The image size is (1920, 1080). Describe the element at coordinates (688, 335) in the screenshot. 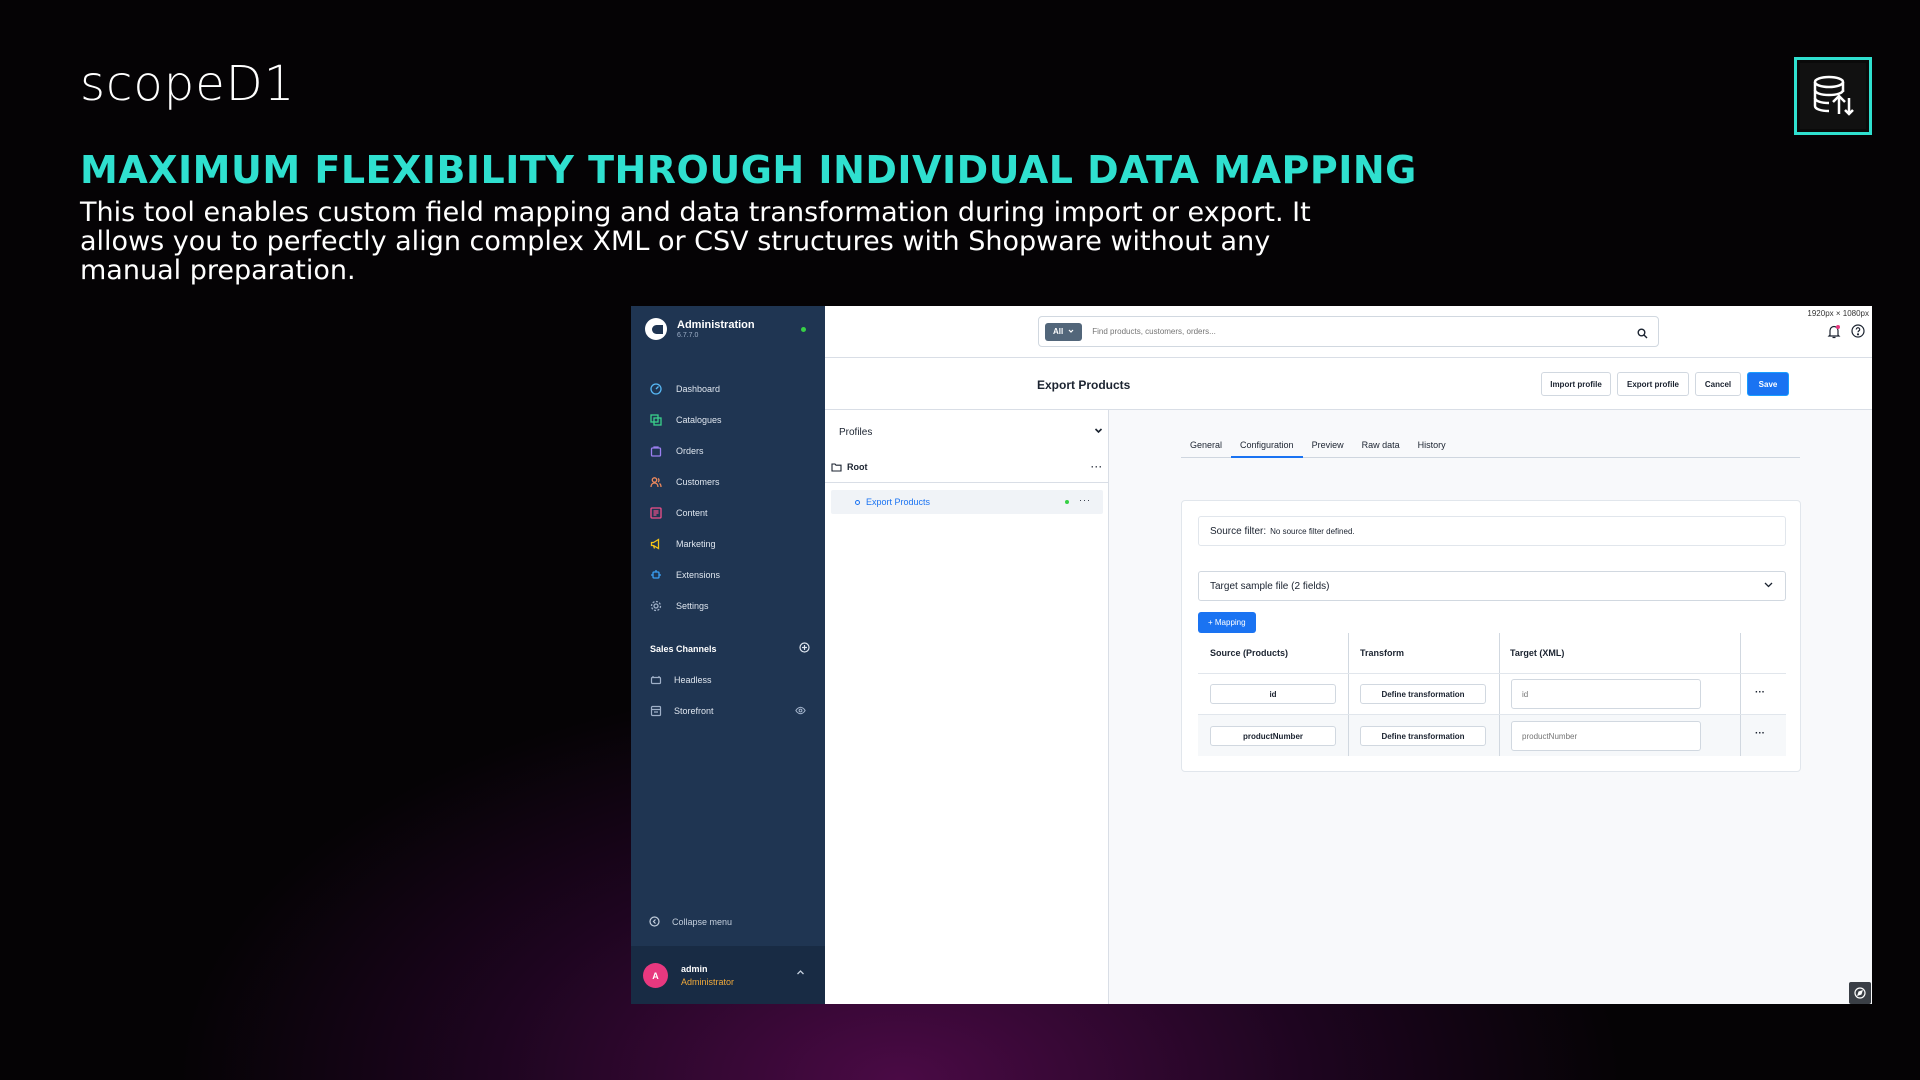

I see `admin-version: 6.7.7.0` at that location.